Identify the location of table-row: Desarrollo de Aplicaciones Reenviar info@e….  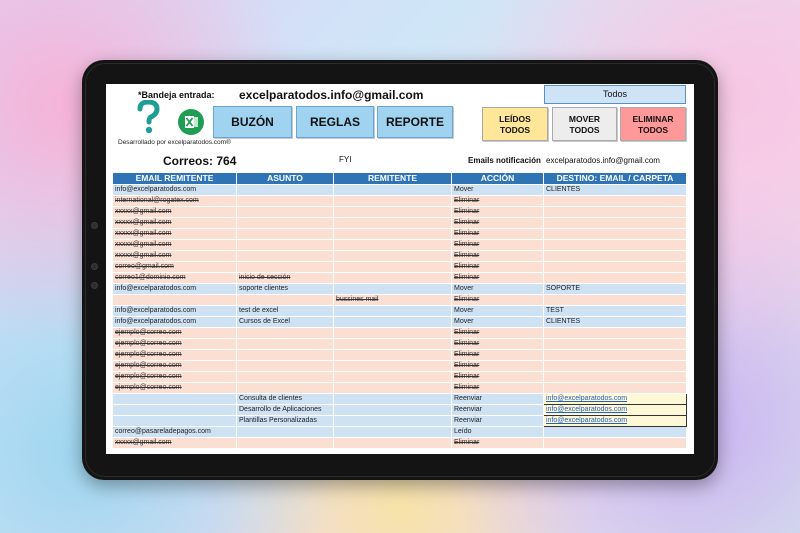
(399, 410).